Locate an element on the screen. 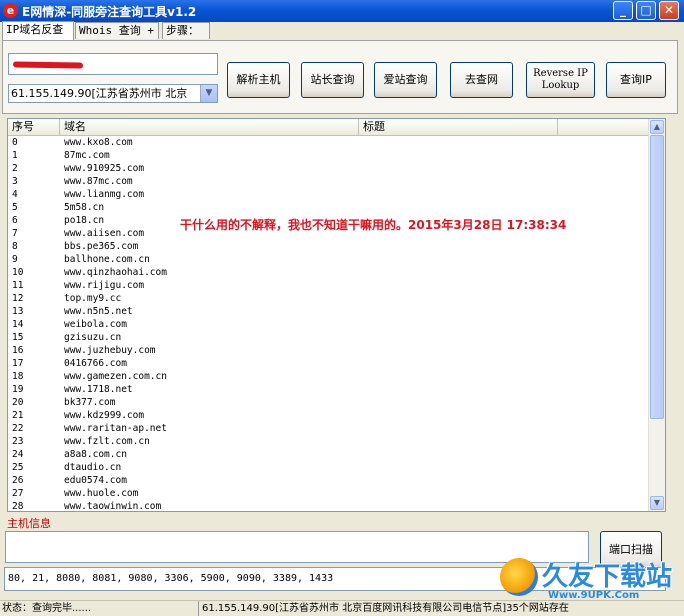 The image size is (684, 616). vertical-scrollbar: ▲ ▼ is located at coordinates (656, 315).